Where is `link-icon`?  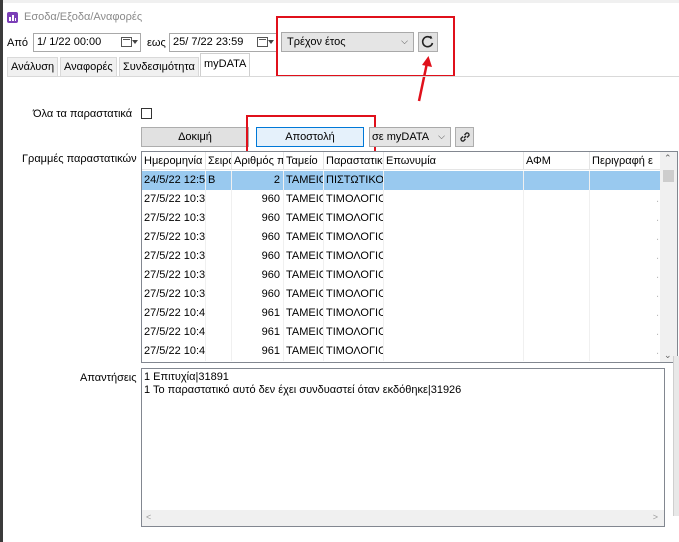 link-icon is located at coordinates (464, 137).